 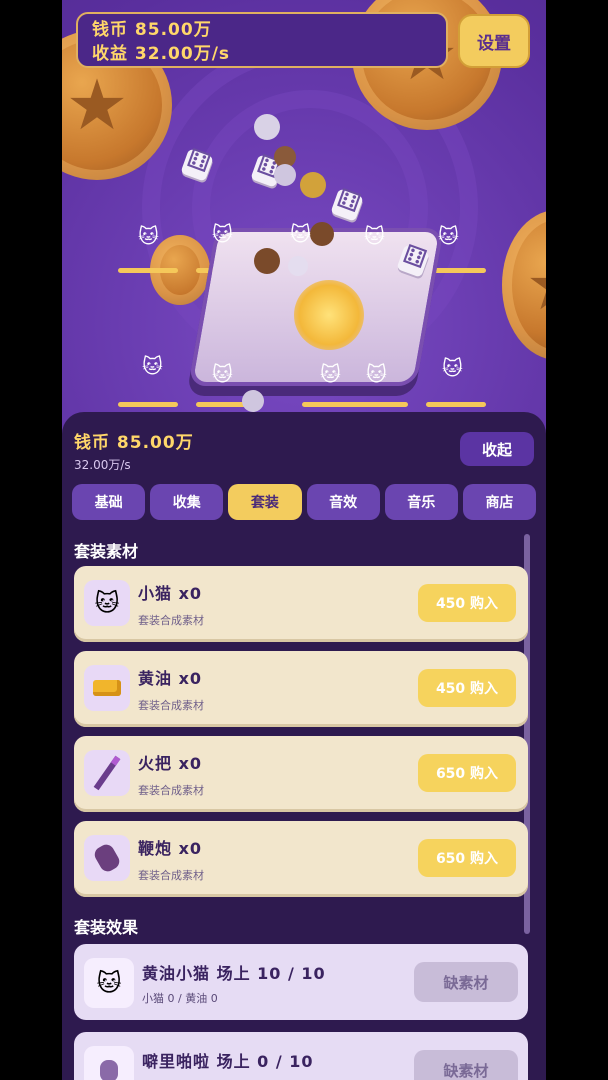 I want to click on board-center-glow, so click(x=329, y=315).